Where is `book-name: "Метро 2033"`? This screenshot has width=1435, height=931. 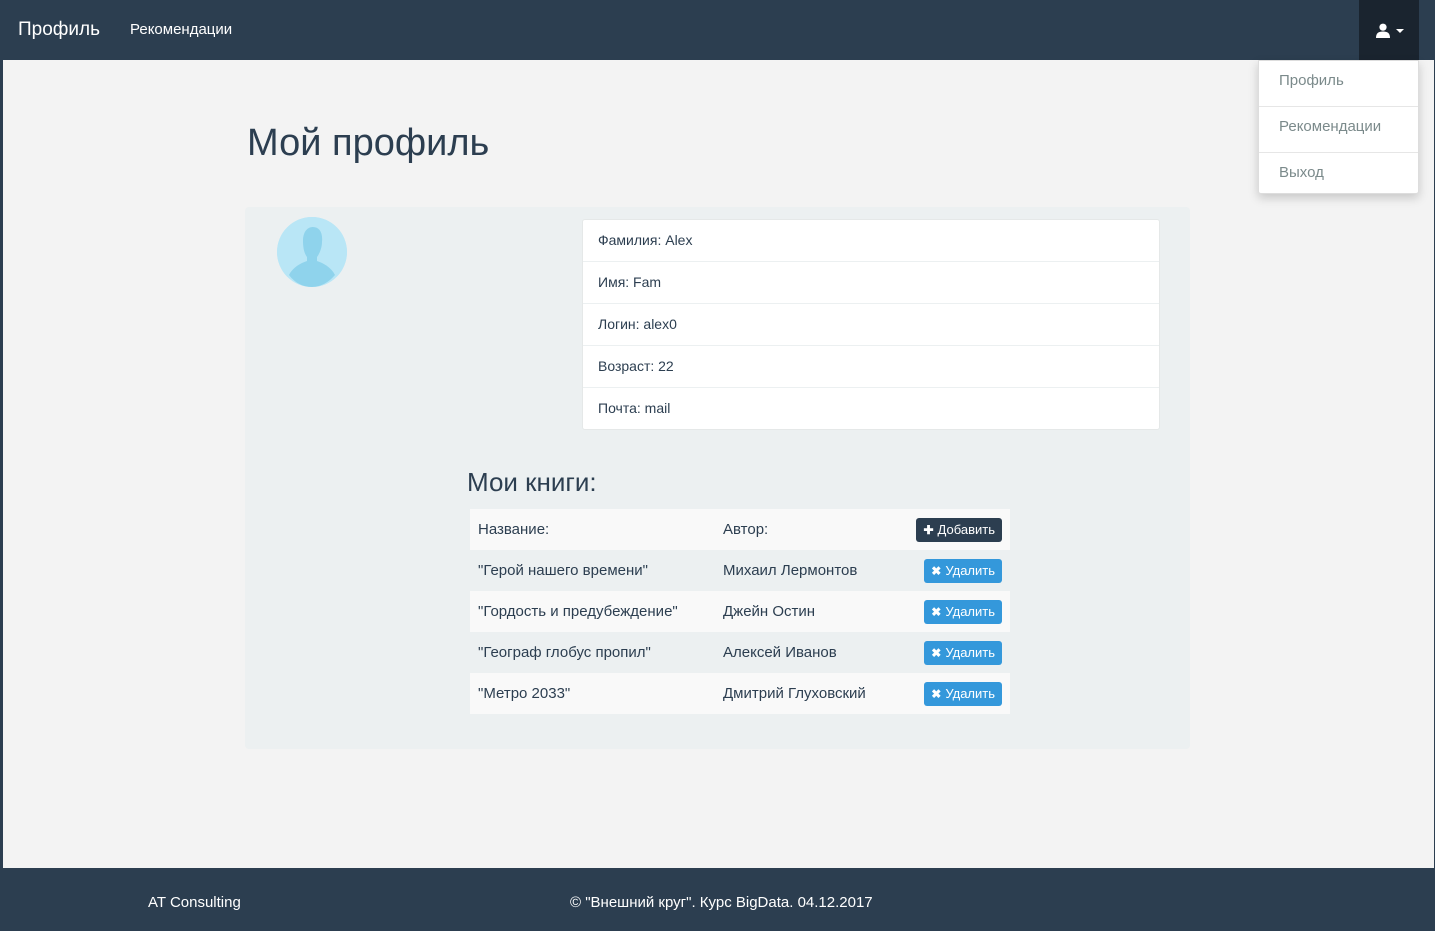
book-name: "Метро 2033" is located at coordinates (524, 693).